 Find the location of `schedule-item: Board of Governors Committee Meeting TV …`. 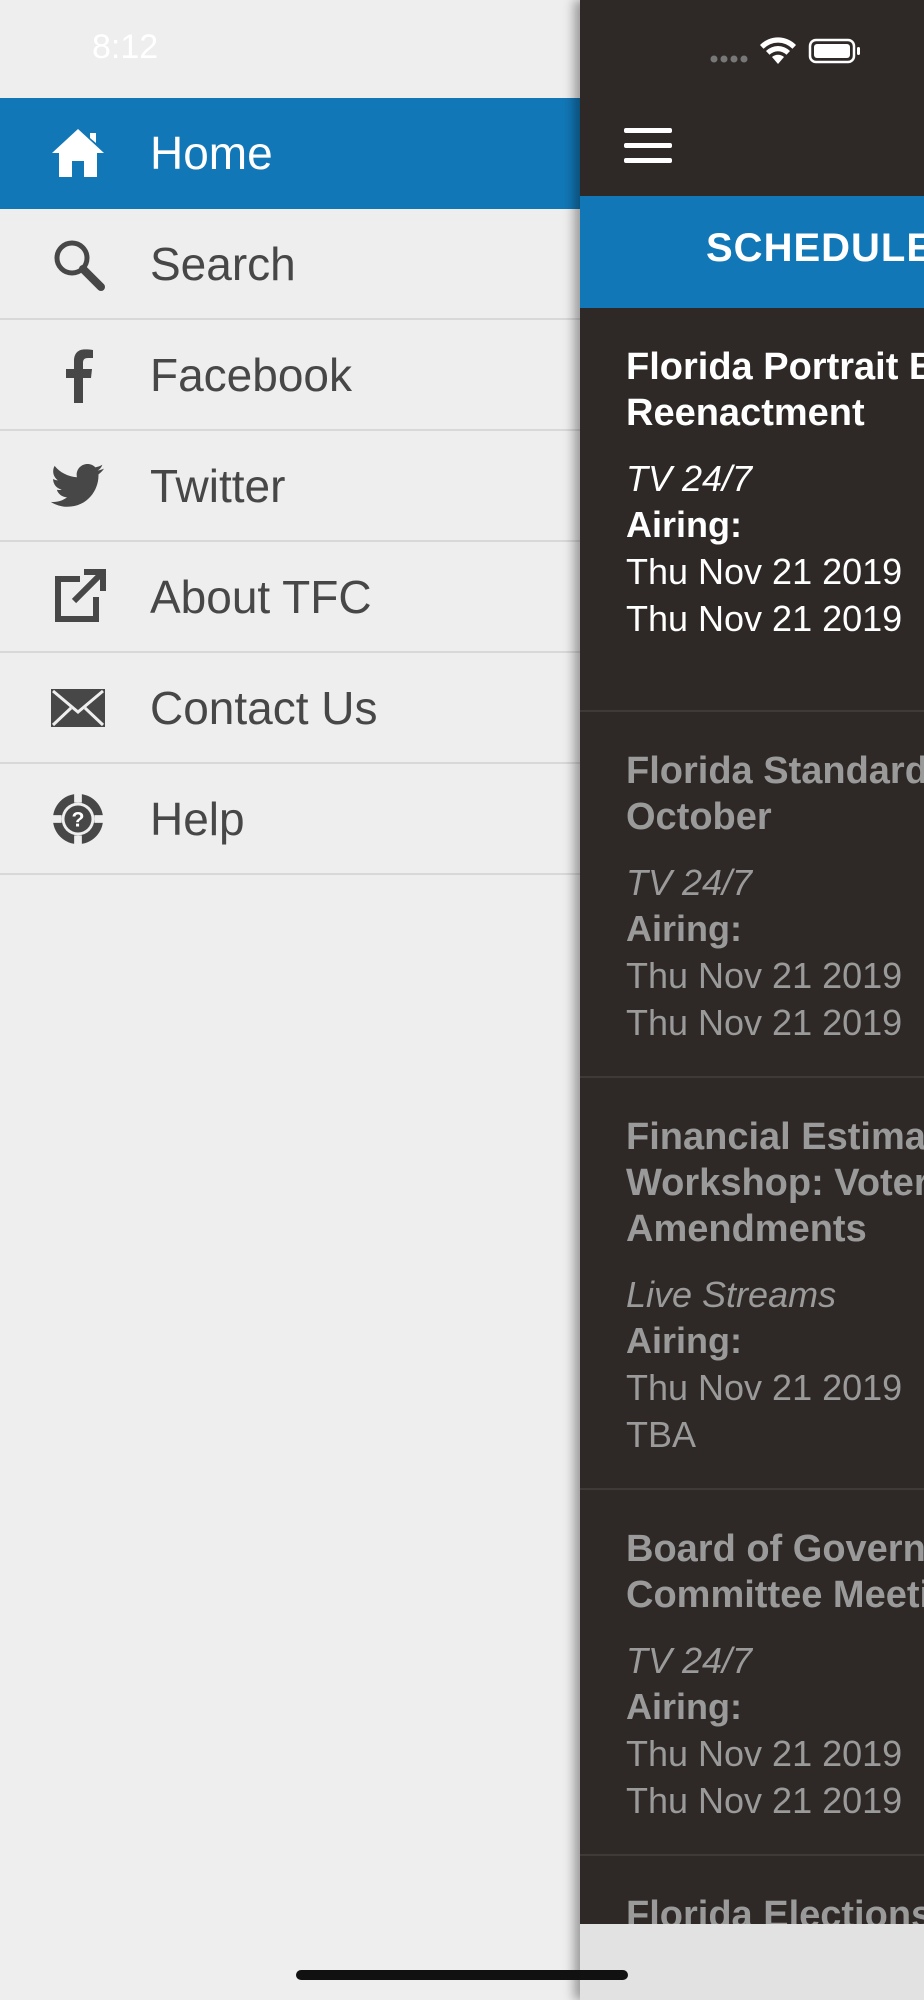

schedule-item: Board of Governors Committee Meeting TV … is located at coordinates (752, 1673).